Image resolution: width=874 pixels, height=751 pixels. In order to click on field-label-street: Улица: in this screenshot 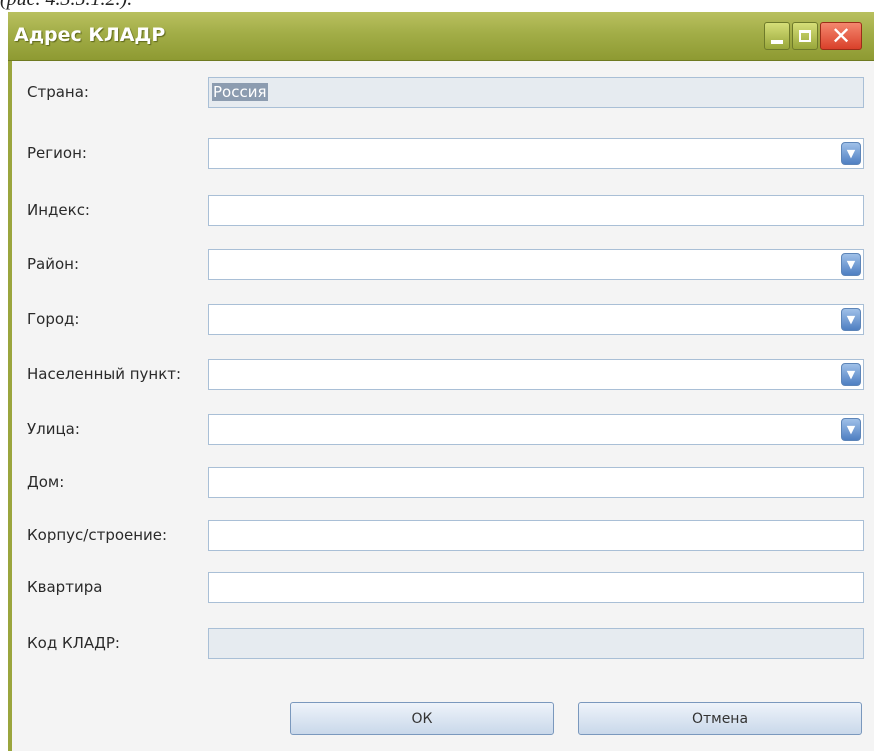, I will do `click(53, 429)`.